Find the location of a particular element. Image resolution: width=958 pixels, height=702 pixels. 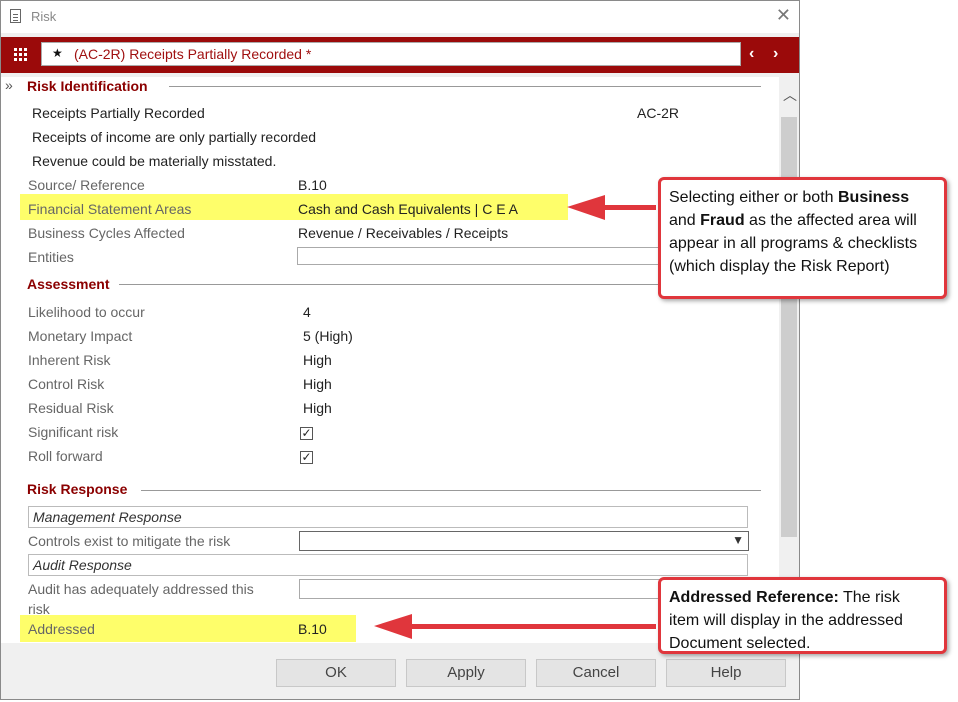

entities-label: Entities is located at coordinates (51, 257).